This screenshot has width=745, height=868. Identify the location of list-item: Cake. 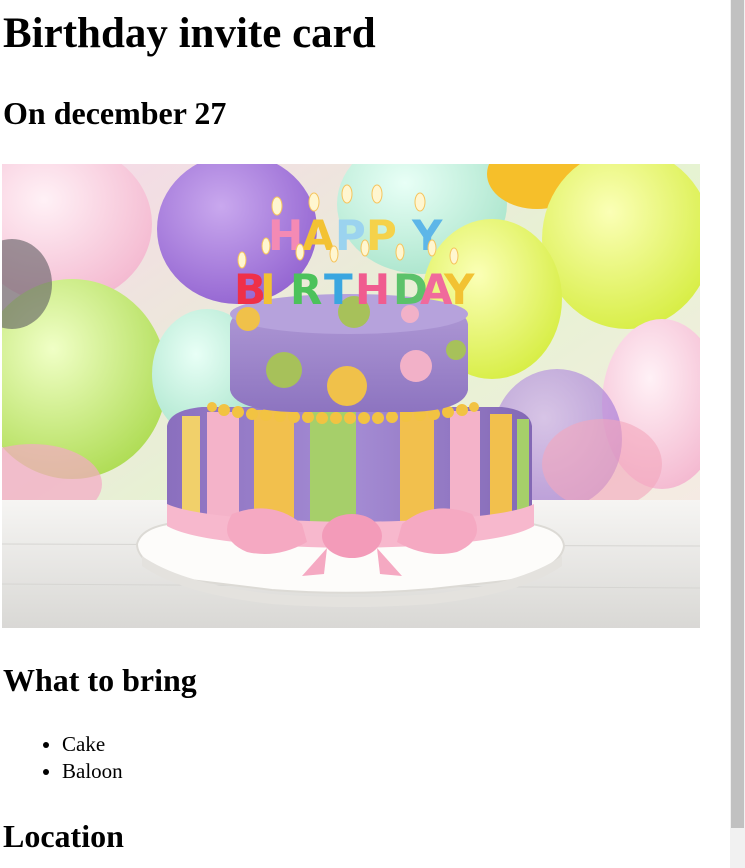
(92, 744).